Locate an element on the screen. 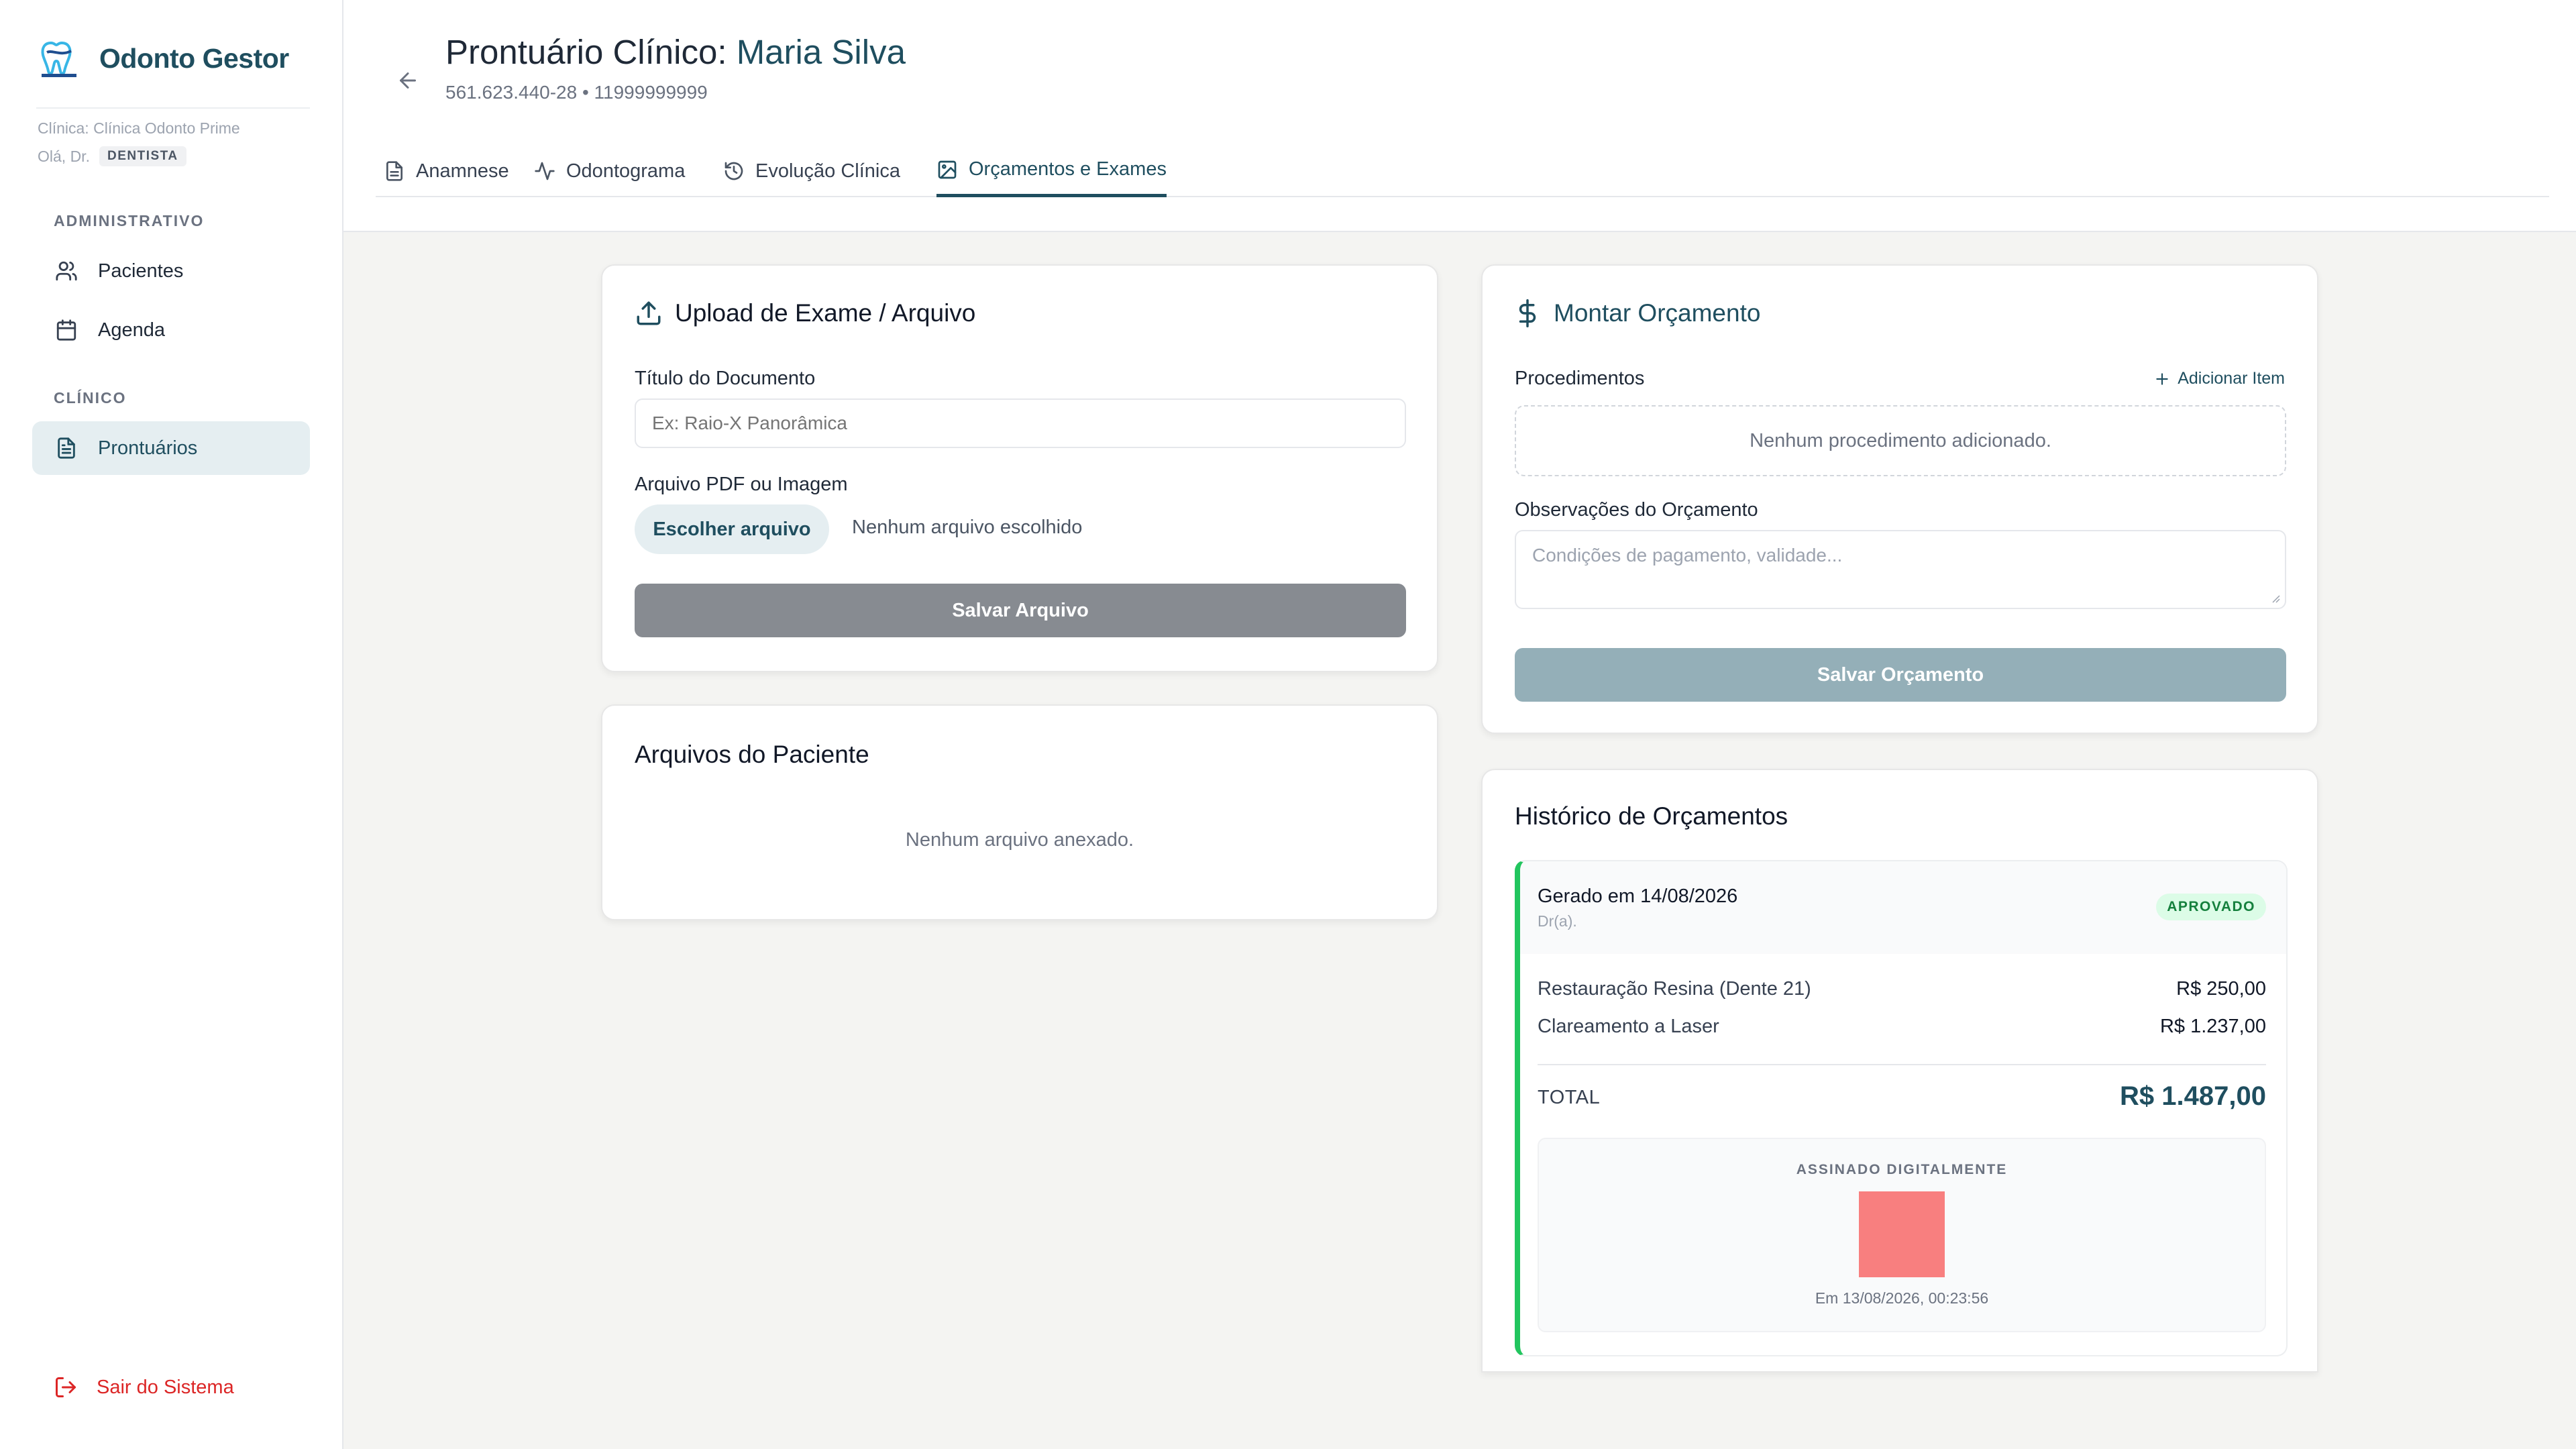 This screenshot has height=1449, width=2576. brand: Odonto Gestor is located at coordinates (163, 58).